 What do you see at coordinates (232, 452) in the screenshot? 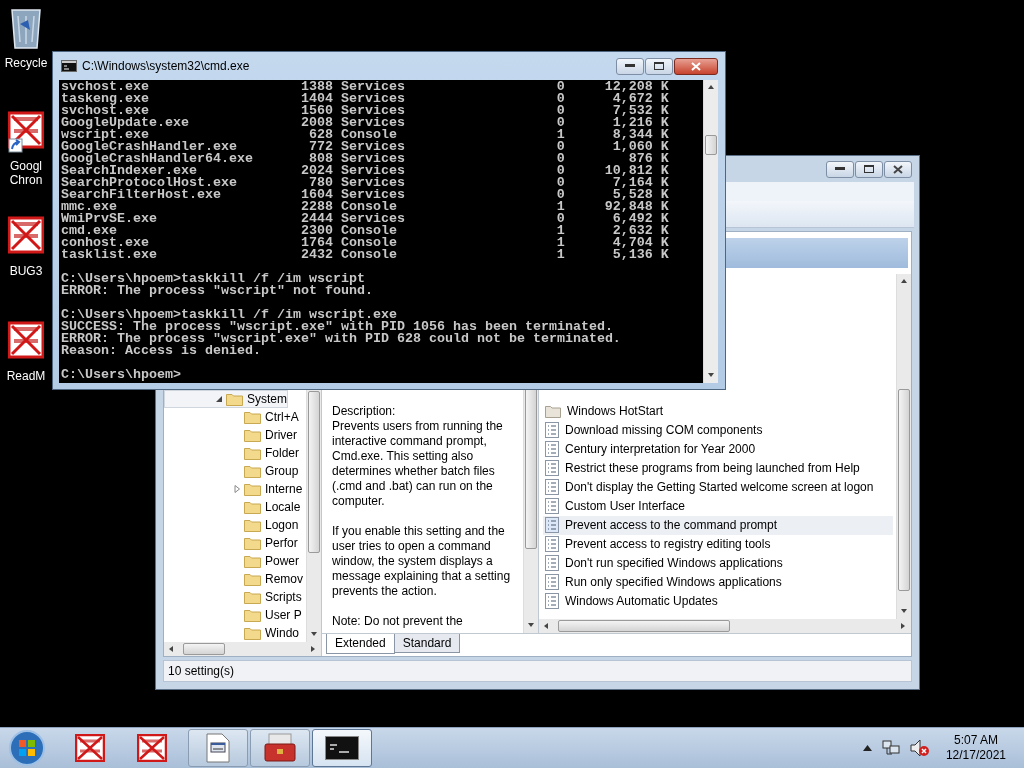
I see `tree-item: Folder` at bounding box center [232, 452].